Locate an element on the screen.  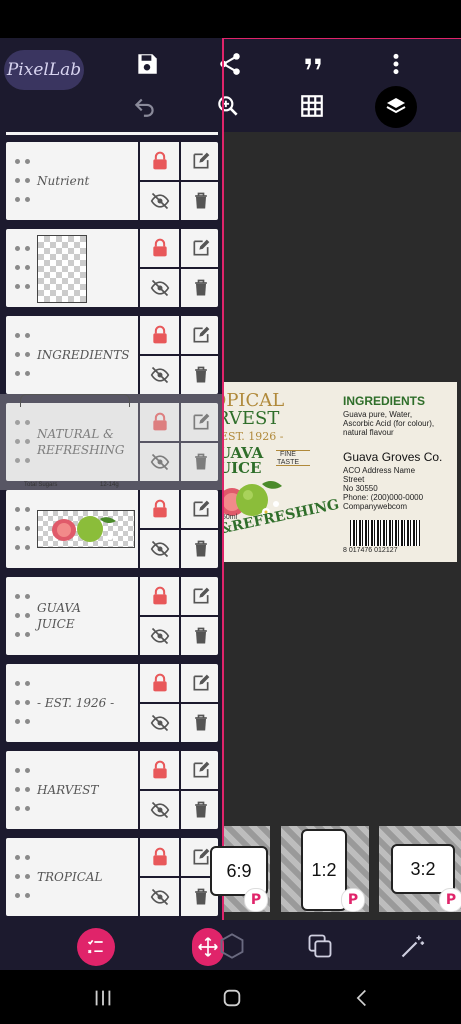
barcode is located at coordinates (385, 533).